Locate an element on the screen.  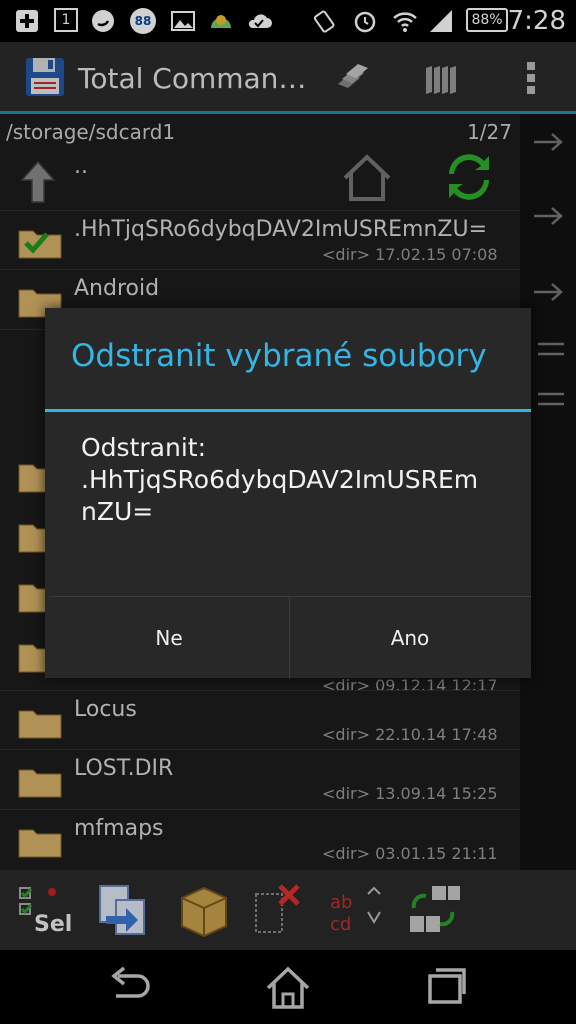
dialog-message-line: Odstranit: is located at coordinates (143, 447).